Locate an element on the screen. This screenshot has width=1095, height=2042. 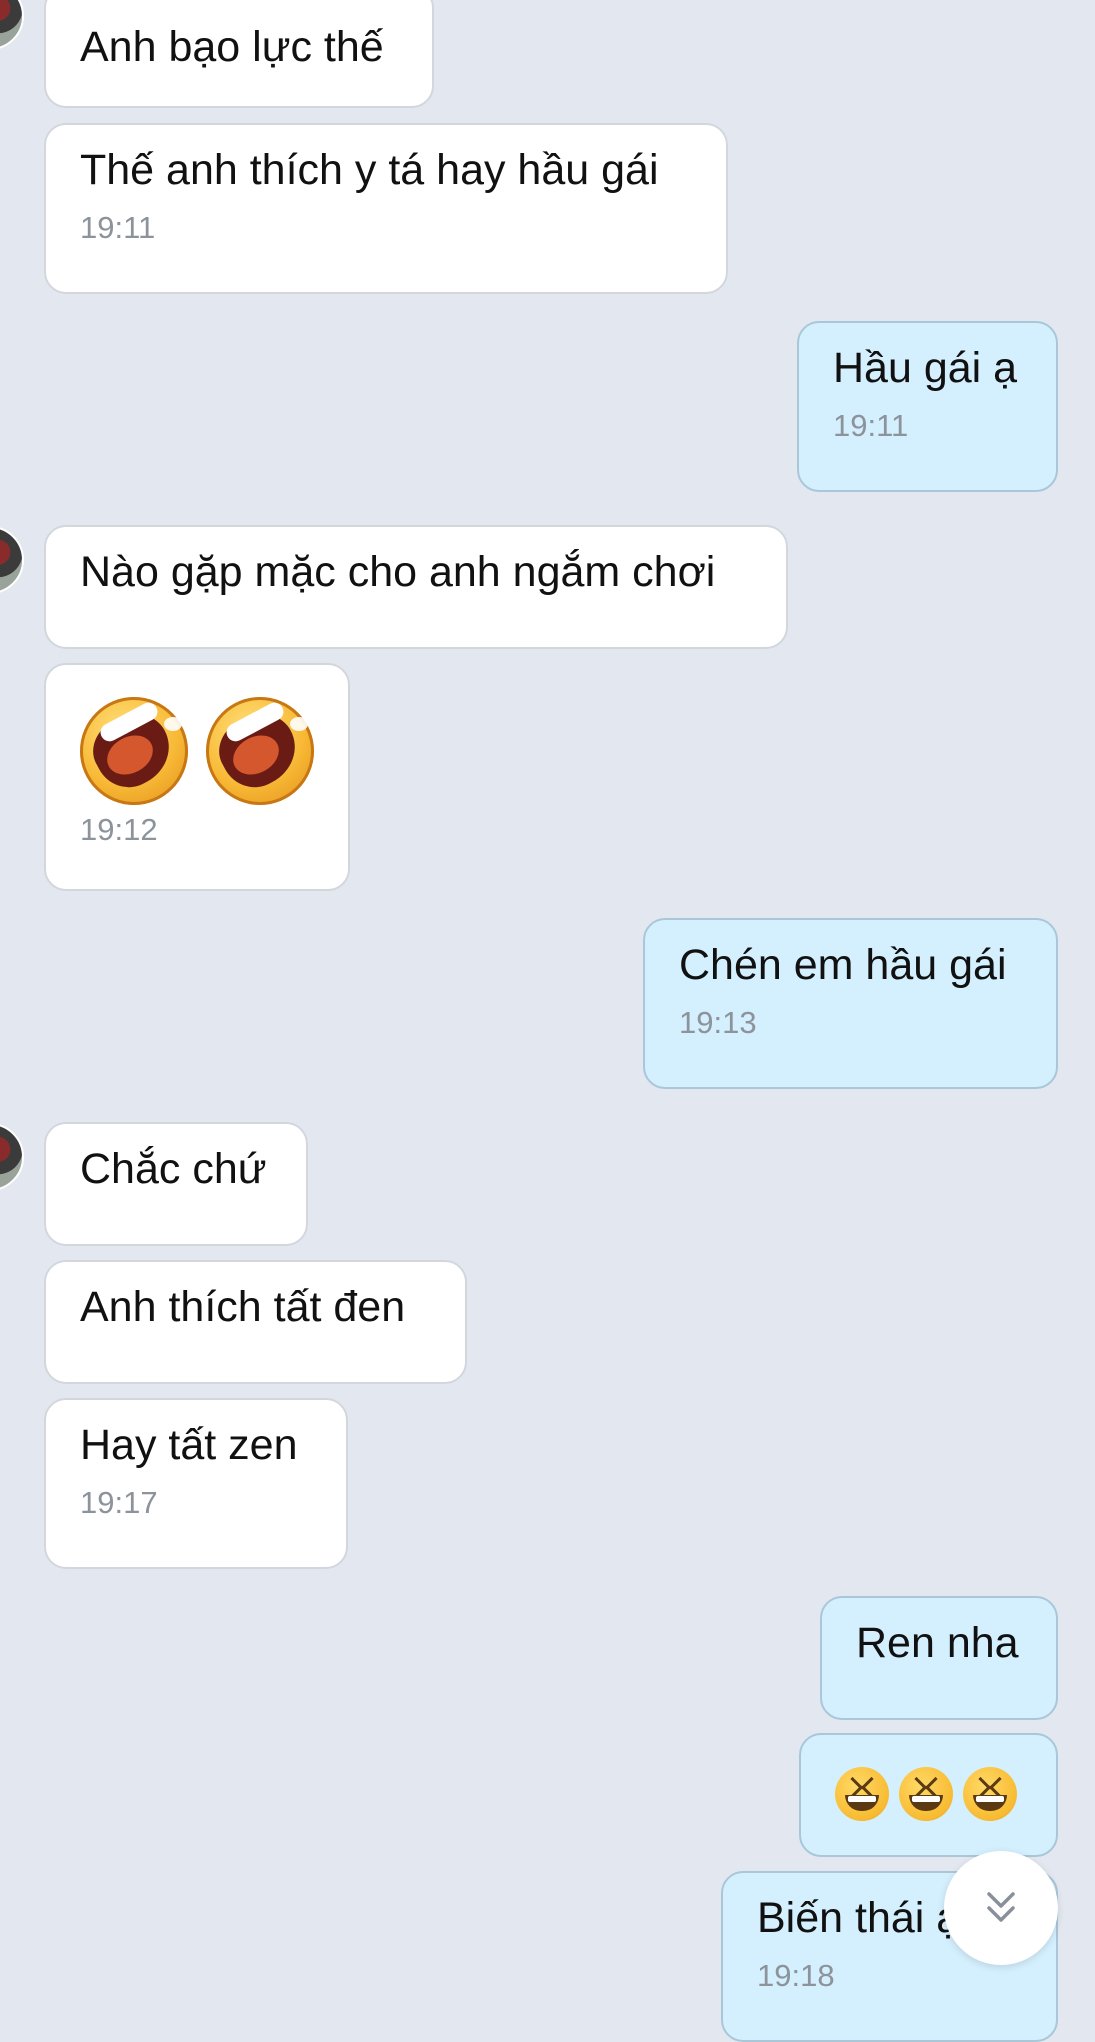
message-bubble-outgoing: Ren nha is located at coordinates (939, 1658).